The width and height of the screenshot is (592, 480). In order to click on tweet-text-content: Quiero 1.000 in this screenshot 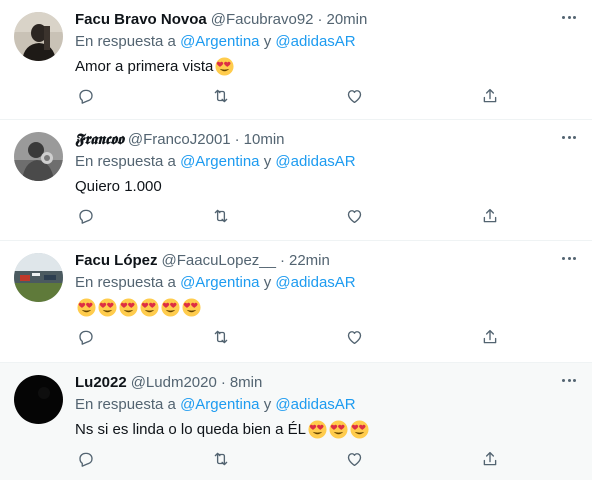, I will do `click(118, 186)`.